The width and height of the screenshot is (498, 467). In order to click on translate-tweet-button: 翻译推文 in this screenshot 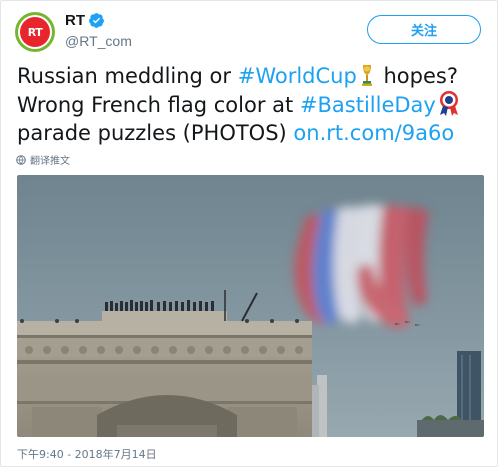, I will do `click(43, 159)`.